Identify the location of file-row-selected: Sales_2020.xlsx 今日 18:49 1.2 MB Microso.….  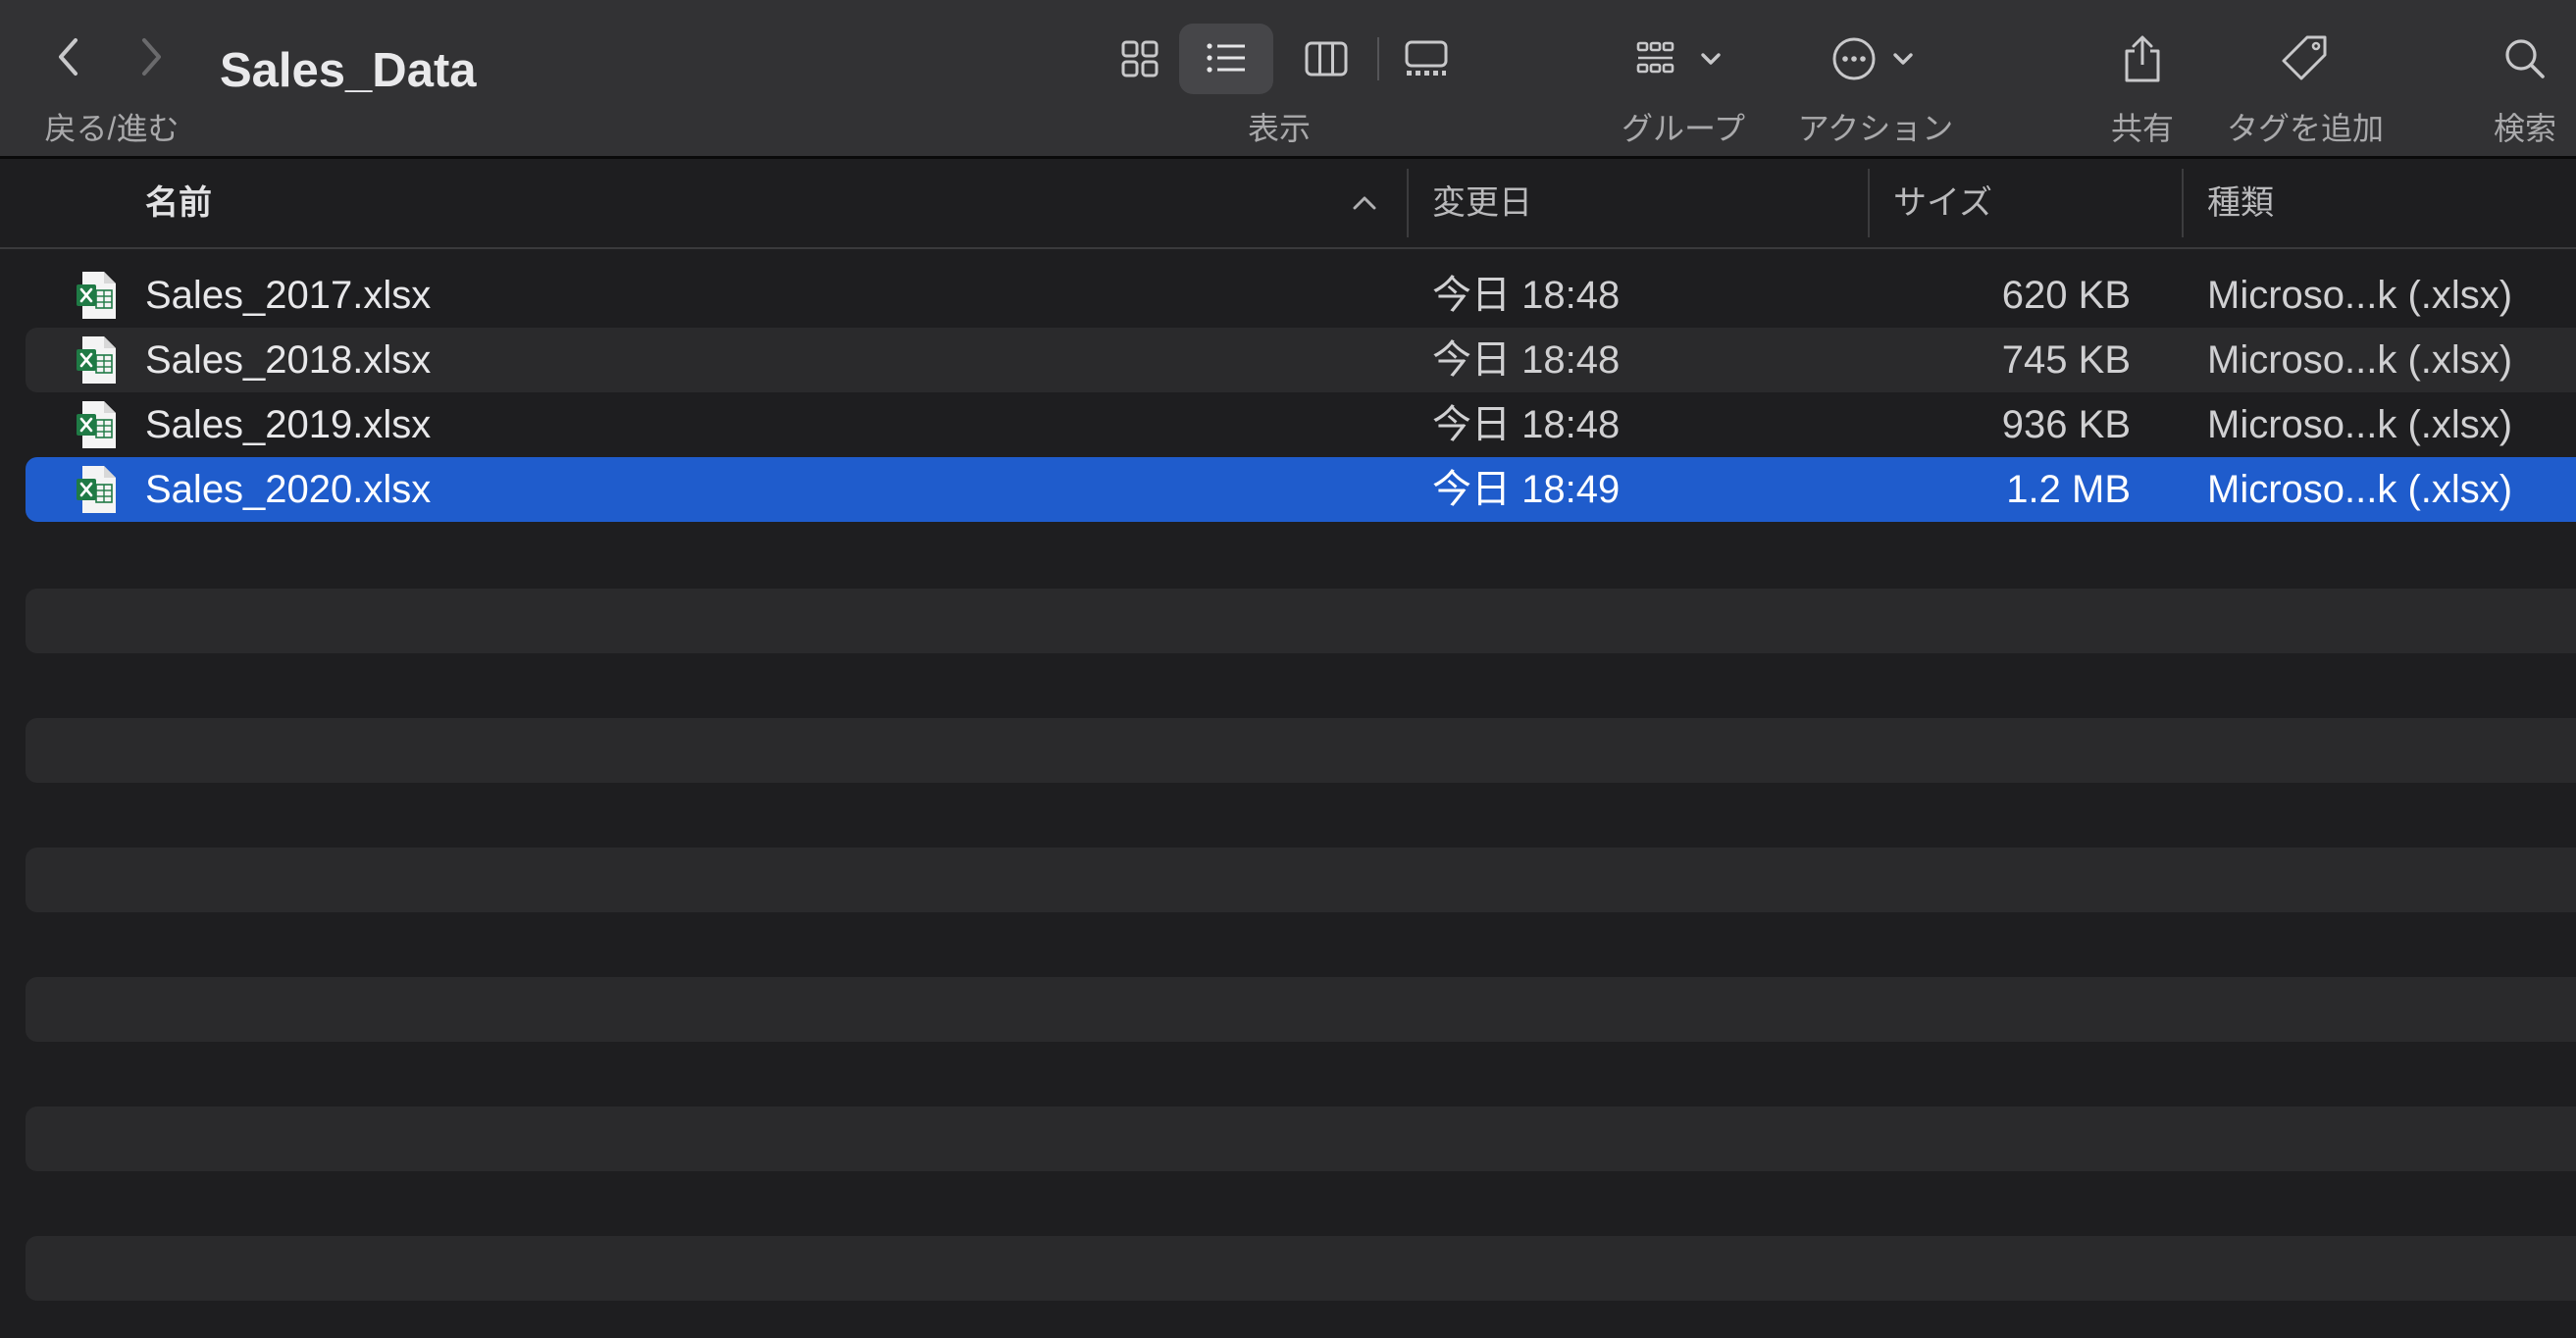
(1301, 489).